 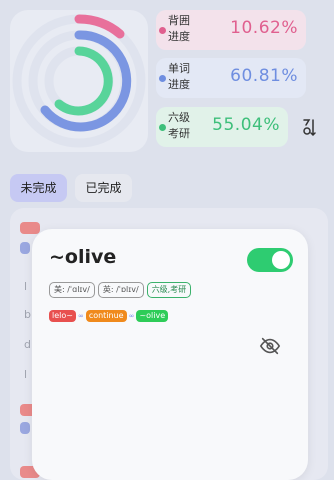 I want to click on progress-rings, so click(x=79, y=81).